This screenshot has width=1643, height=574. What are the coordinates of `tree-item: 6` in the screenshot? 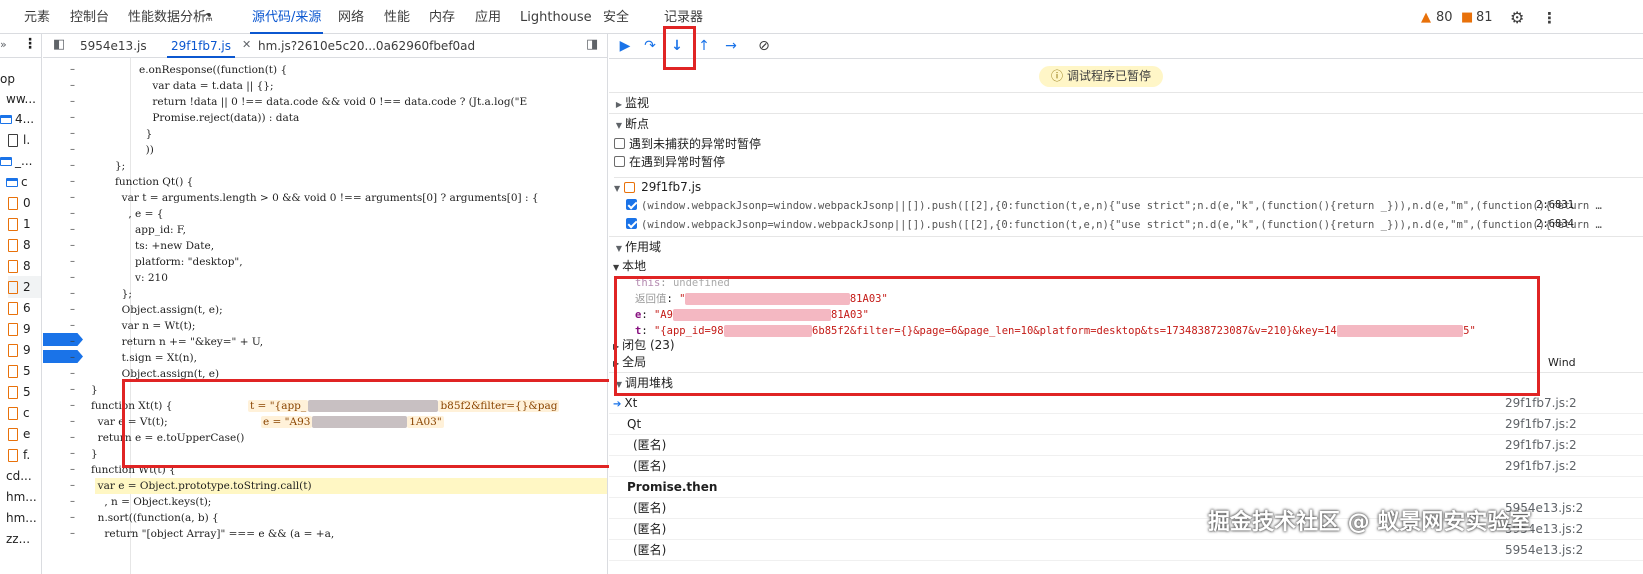 It's located at (24, 308).